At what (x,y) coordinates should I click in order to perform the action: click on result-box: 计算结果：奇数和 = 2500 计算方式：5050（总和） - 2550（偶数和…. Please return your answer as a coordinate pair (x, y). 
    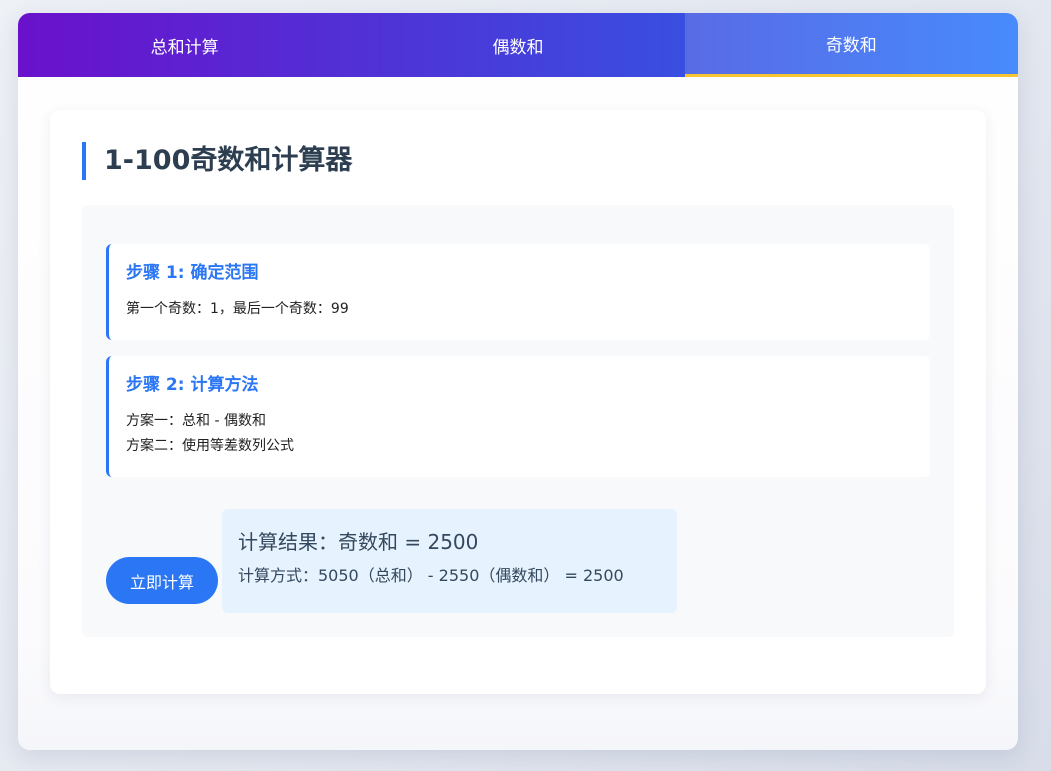
    Looking at the image, I should click on (449, 561).